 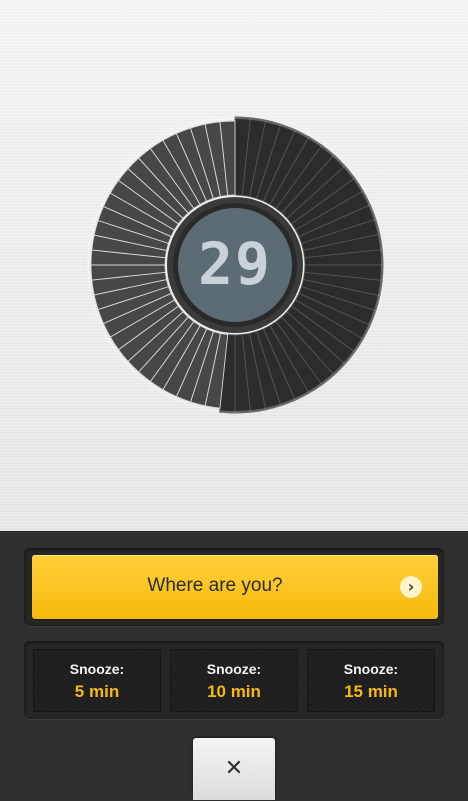 What do you see at coordinates (411, 587) in the screenshot?
I see `chevron-right-icon: ›` at bounding box center [411, 587].